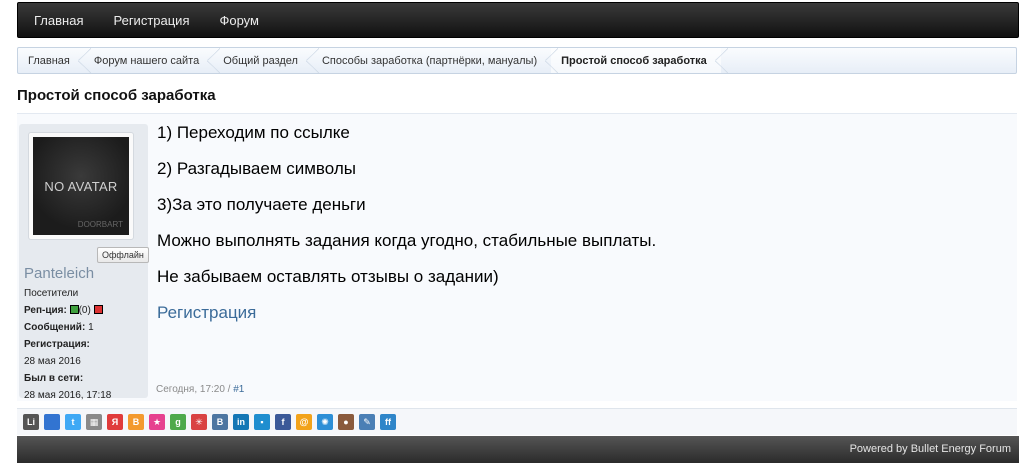 This screenshot has height=463, width=1022. I want to click on last-seen-date: 28 мая 2016, 17:18, so click(68, 395).